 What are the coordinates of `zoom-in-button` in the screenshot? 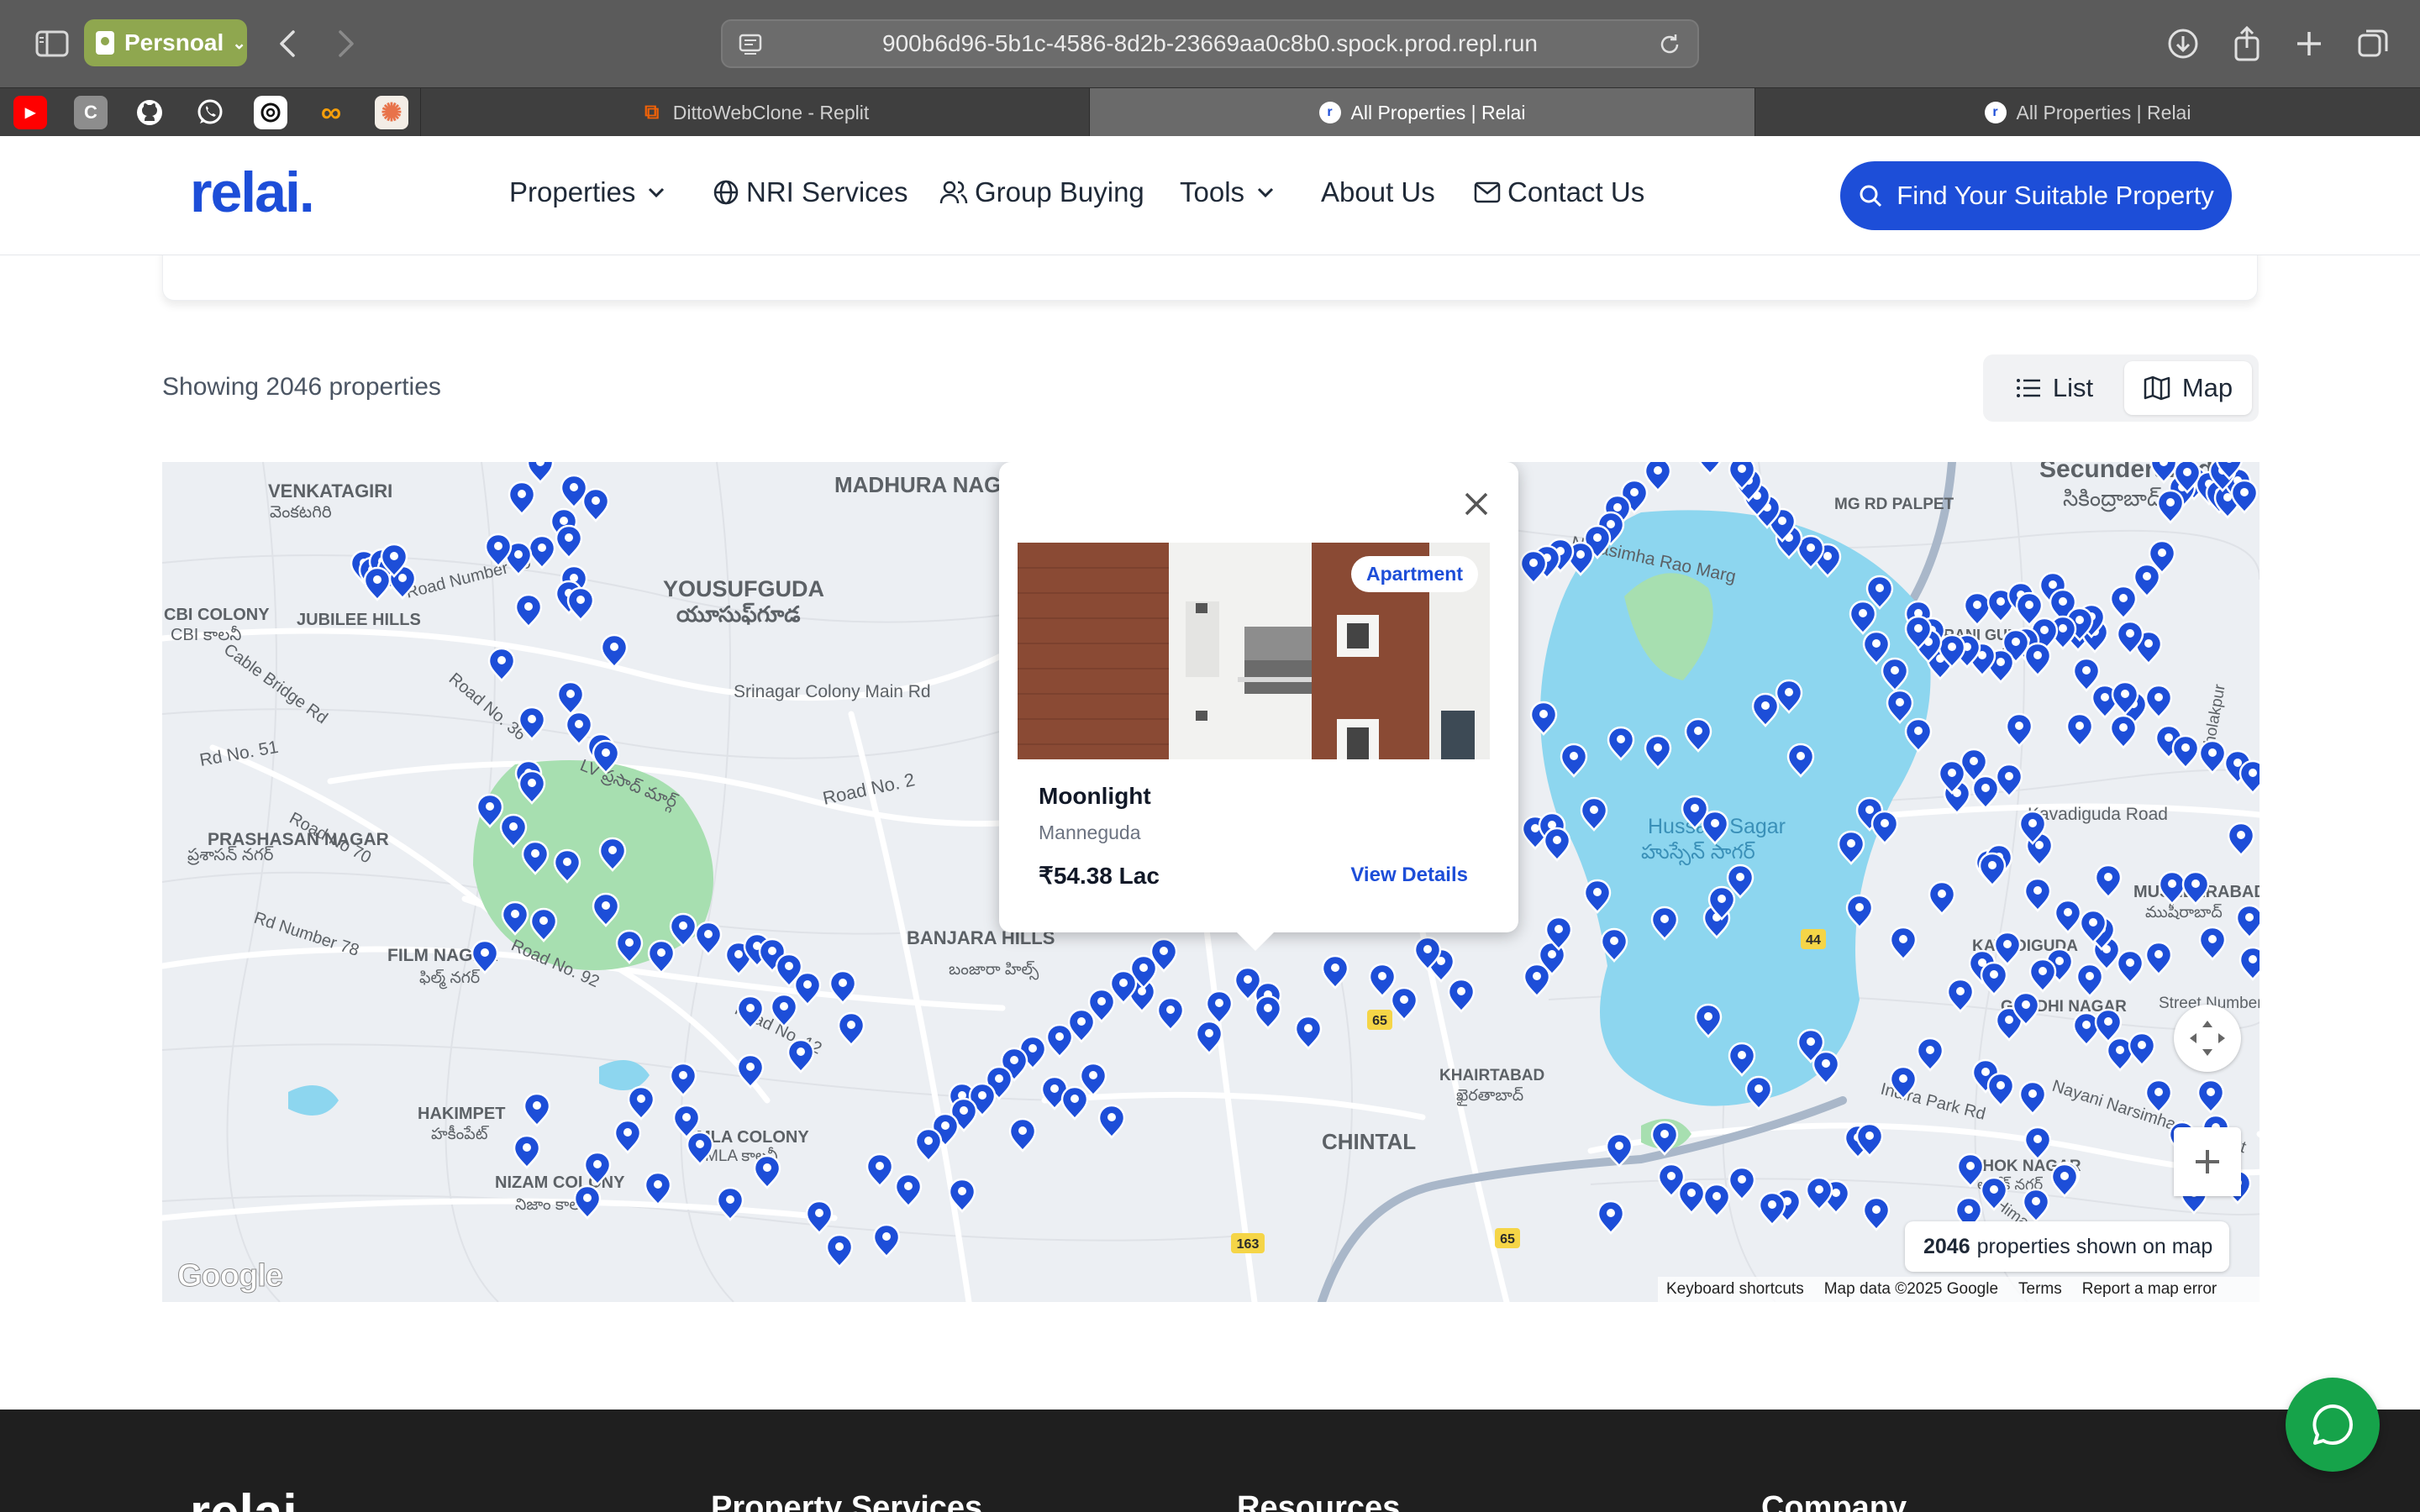 It's located at (2208, 1161).